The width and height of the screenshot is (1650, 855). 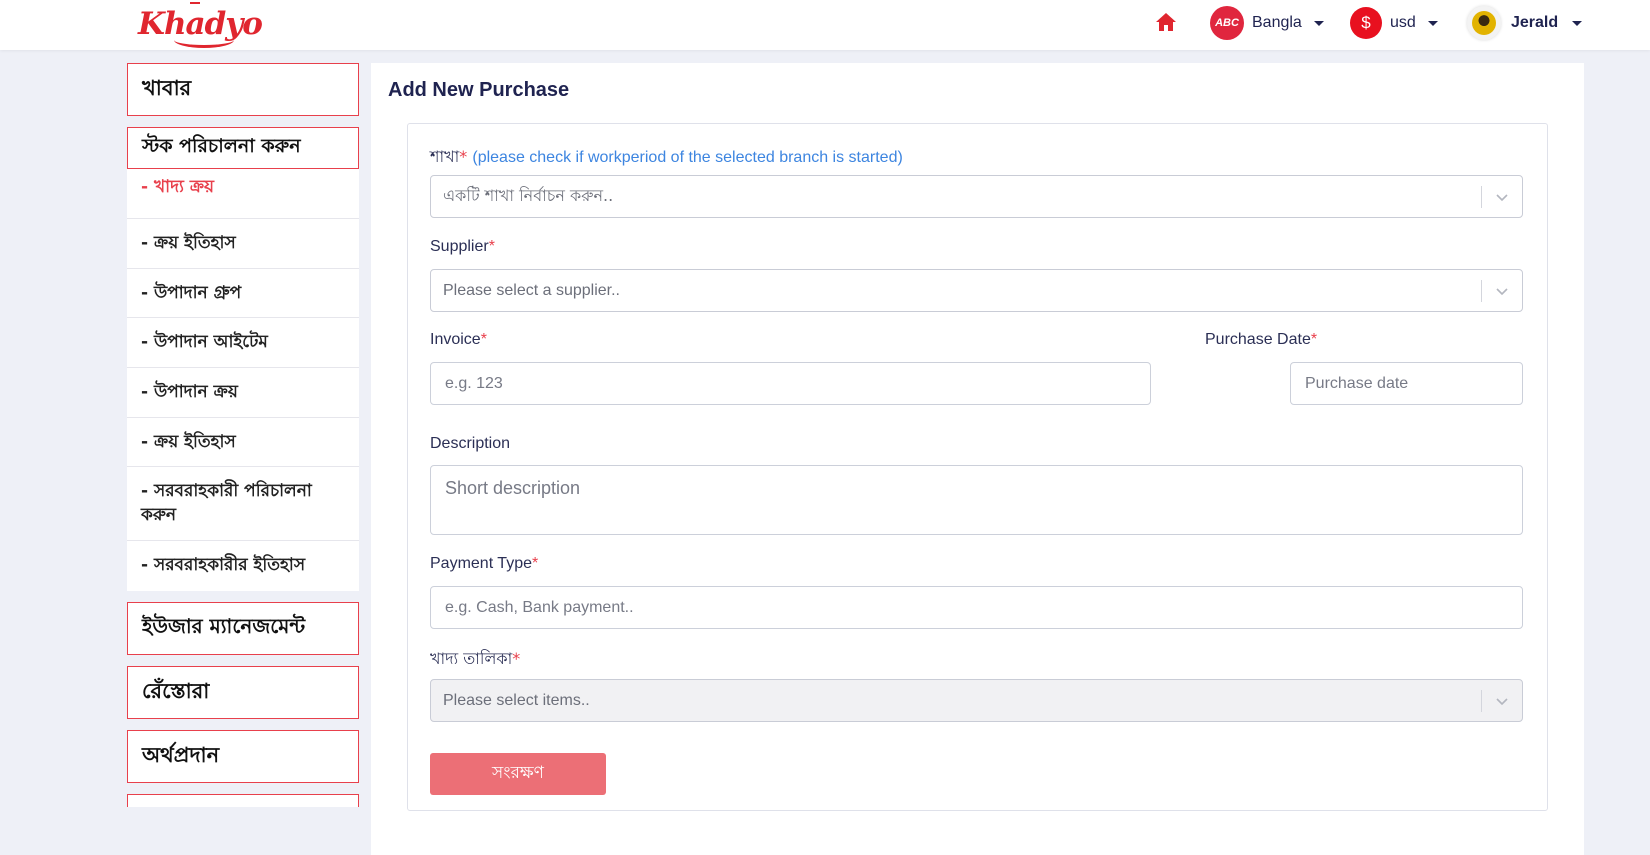 I want to click on supplier-select: Please select a supplier.., so click(x=976, y=290).